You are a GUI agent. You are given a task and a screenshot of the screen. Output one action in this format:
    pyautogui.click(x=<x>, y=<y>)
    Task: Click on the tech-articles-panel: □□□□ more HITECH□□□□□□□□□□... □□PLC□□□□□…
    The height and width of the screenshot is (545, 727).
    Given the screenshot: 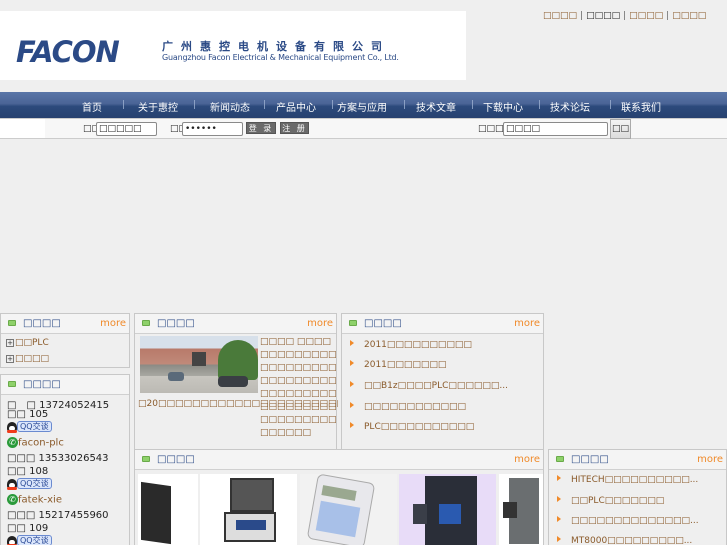 What is the action you would take?
    pyautogui.click(x=637, y=497)
    